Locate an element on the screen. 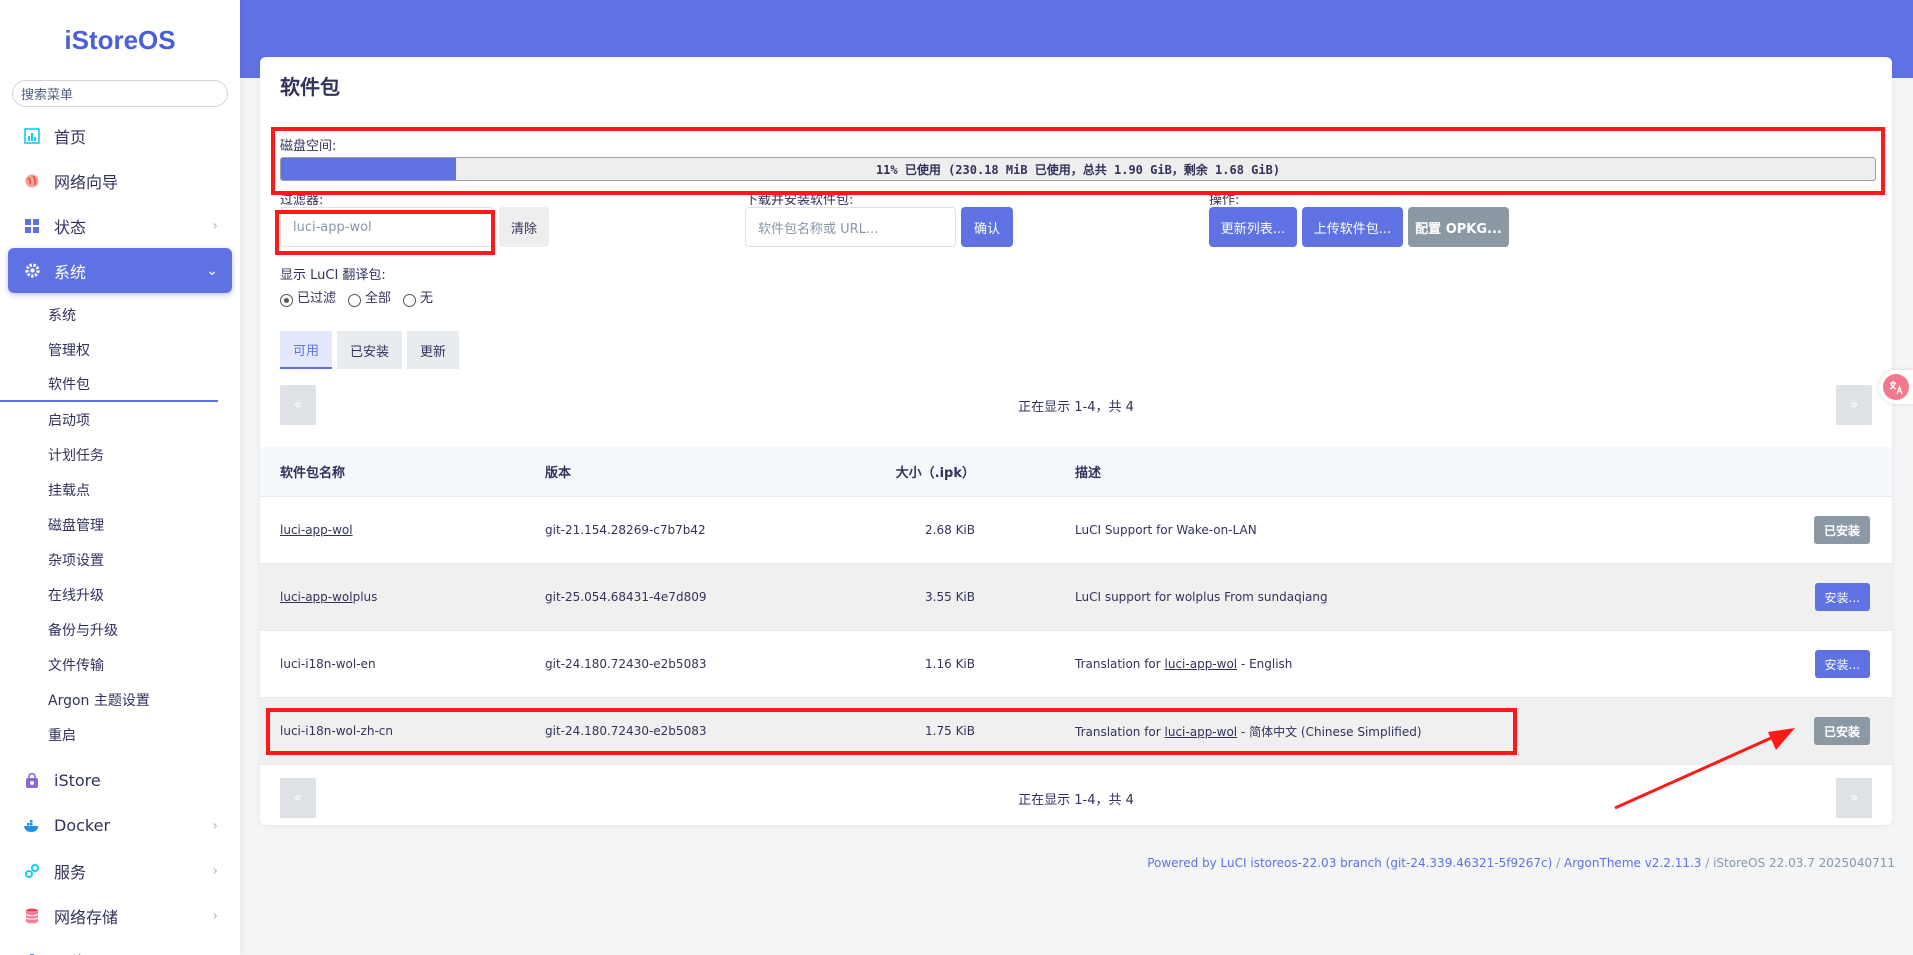  submenu-item-disk: 磁盘管理 is located at coordinates (109, 524).